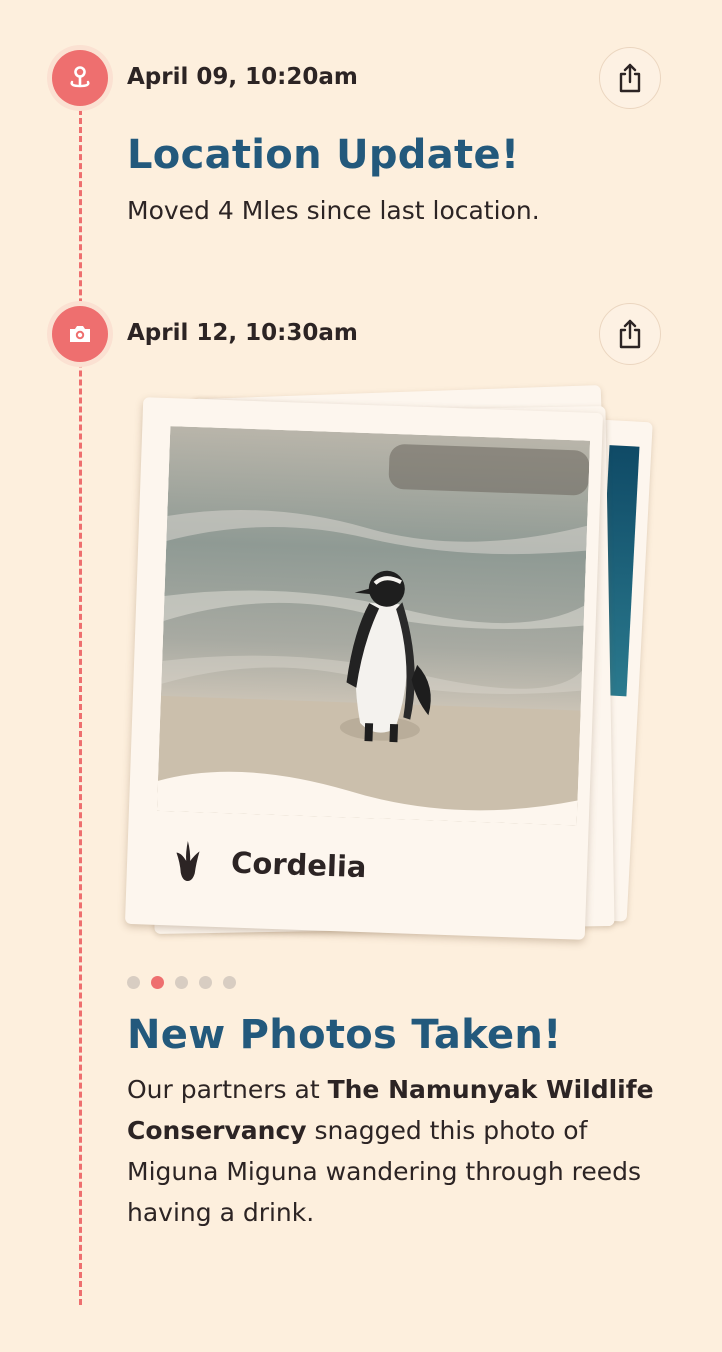  I want to click on camera-icon, so click(80, 334).